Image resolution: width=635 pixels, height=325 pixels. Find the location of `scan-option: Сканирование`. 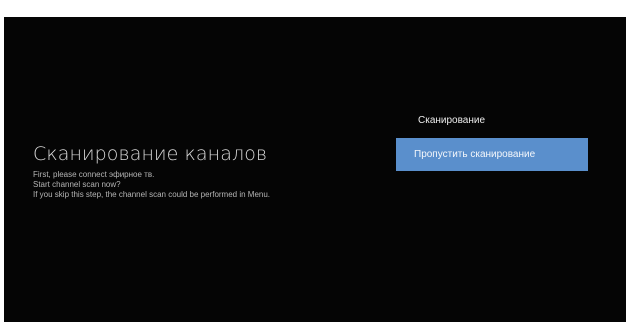

scan-option: Сканирование is located at coordinates (493, 121).